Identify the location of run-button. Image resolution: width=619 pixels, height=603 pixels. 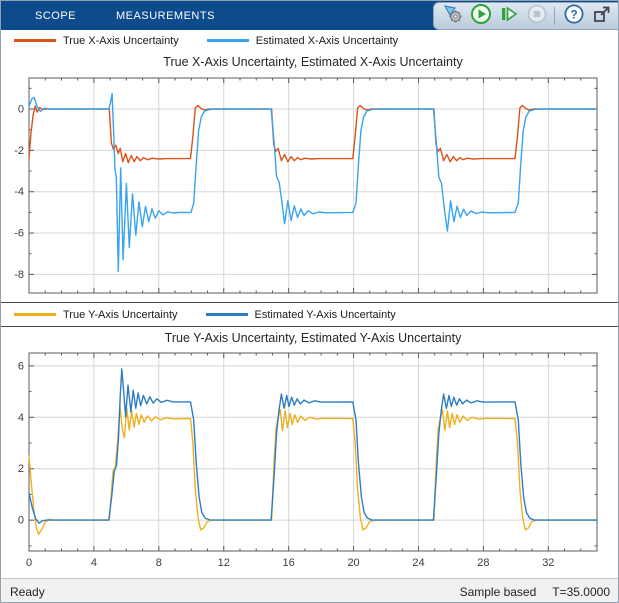
(481, 16).